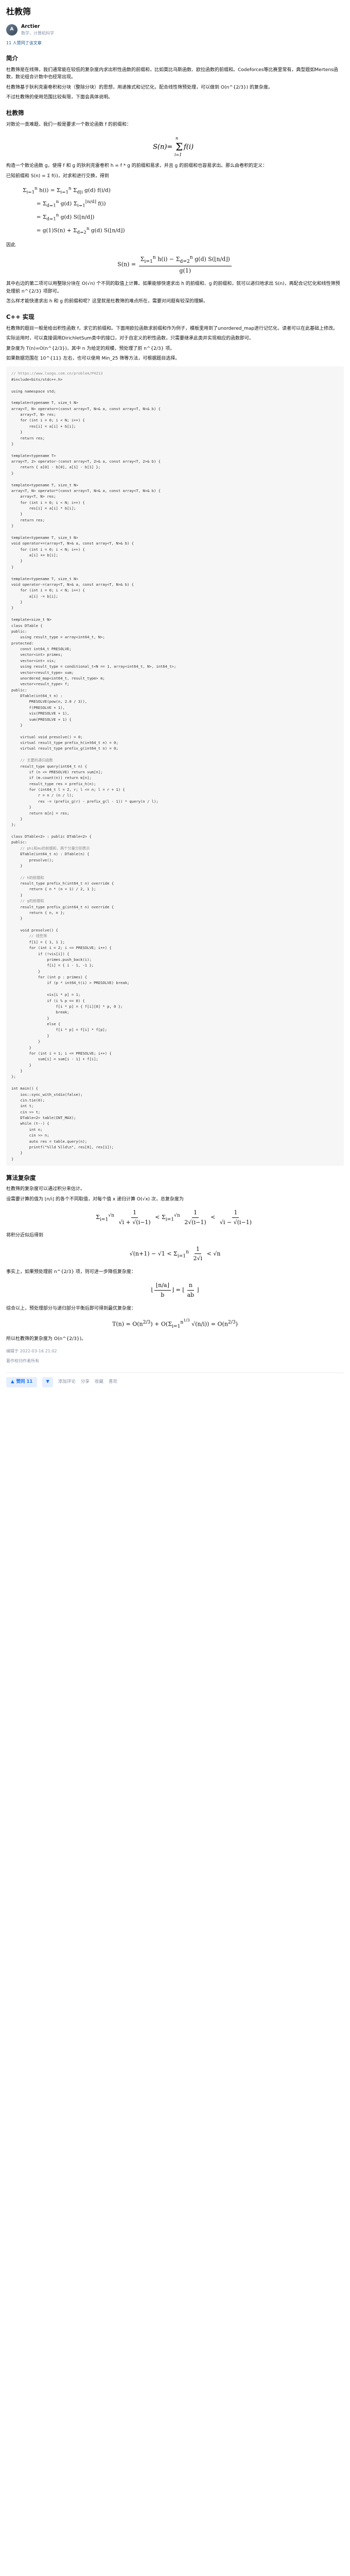 The image size is (350, 2576). Describe the element at coordinates (99, 1382) in the screenshot. I see `favorite-button: 收藏` at that location.